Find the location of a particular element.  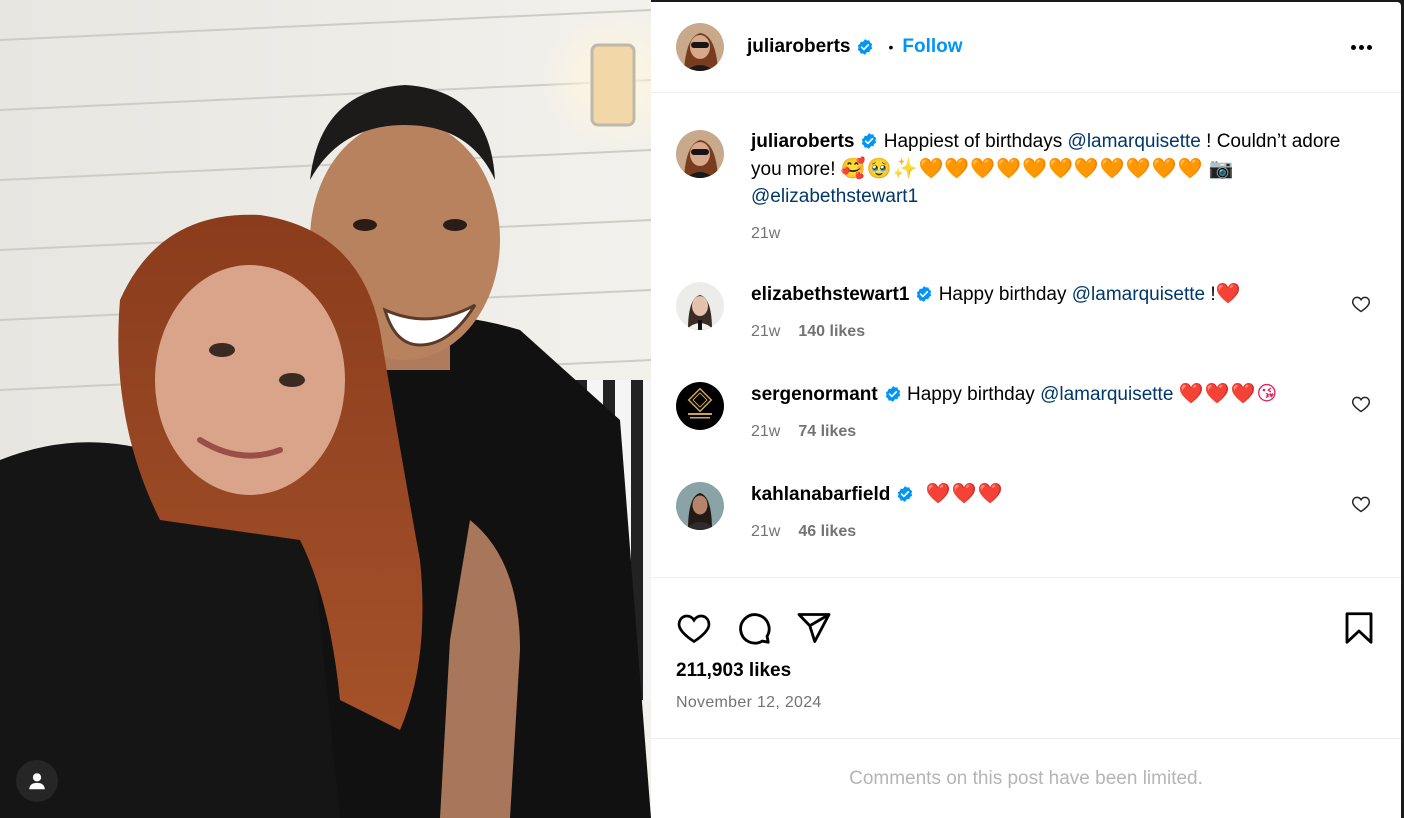

comment-meta: 21w 46 likes is located at coordinates (1063, 531).